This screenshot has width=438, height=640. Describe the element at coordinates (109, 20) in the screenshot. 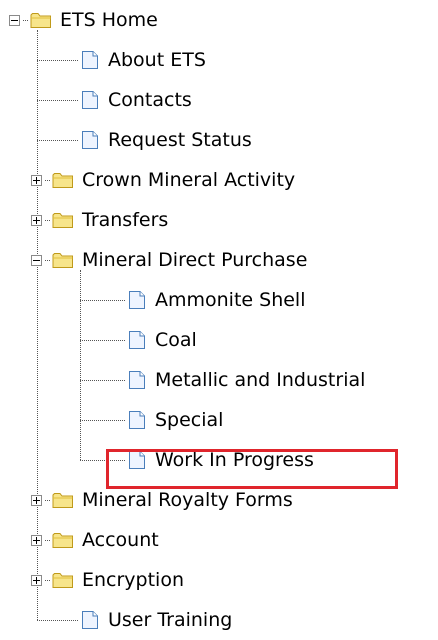

I see `tree-node-label: ETS Home` at that location.